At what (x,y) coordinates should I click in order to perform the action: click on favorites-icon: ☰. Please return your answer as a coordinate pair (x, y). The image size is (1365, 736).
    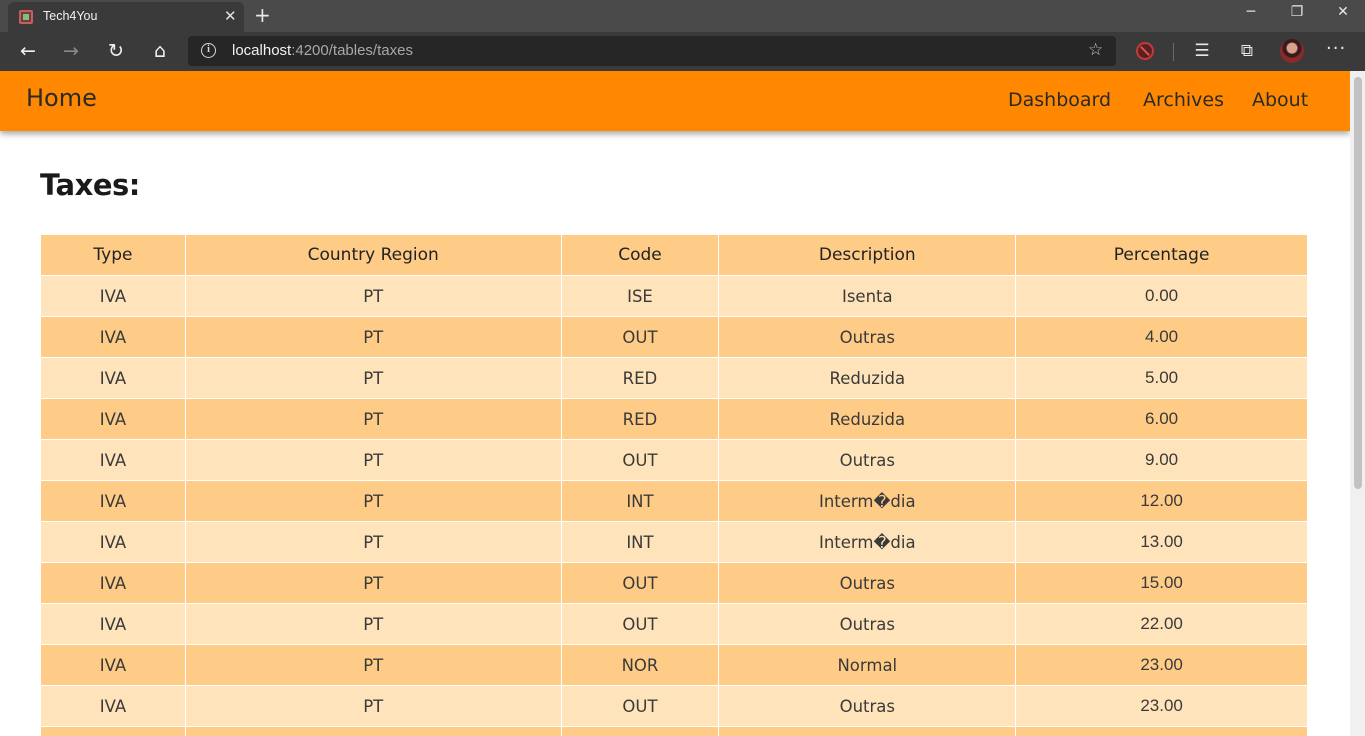
    Looking at the image, I should click on (1202, 51).